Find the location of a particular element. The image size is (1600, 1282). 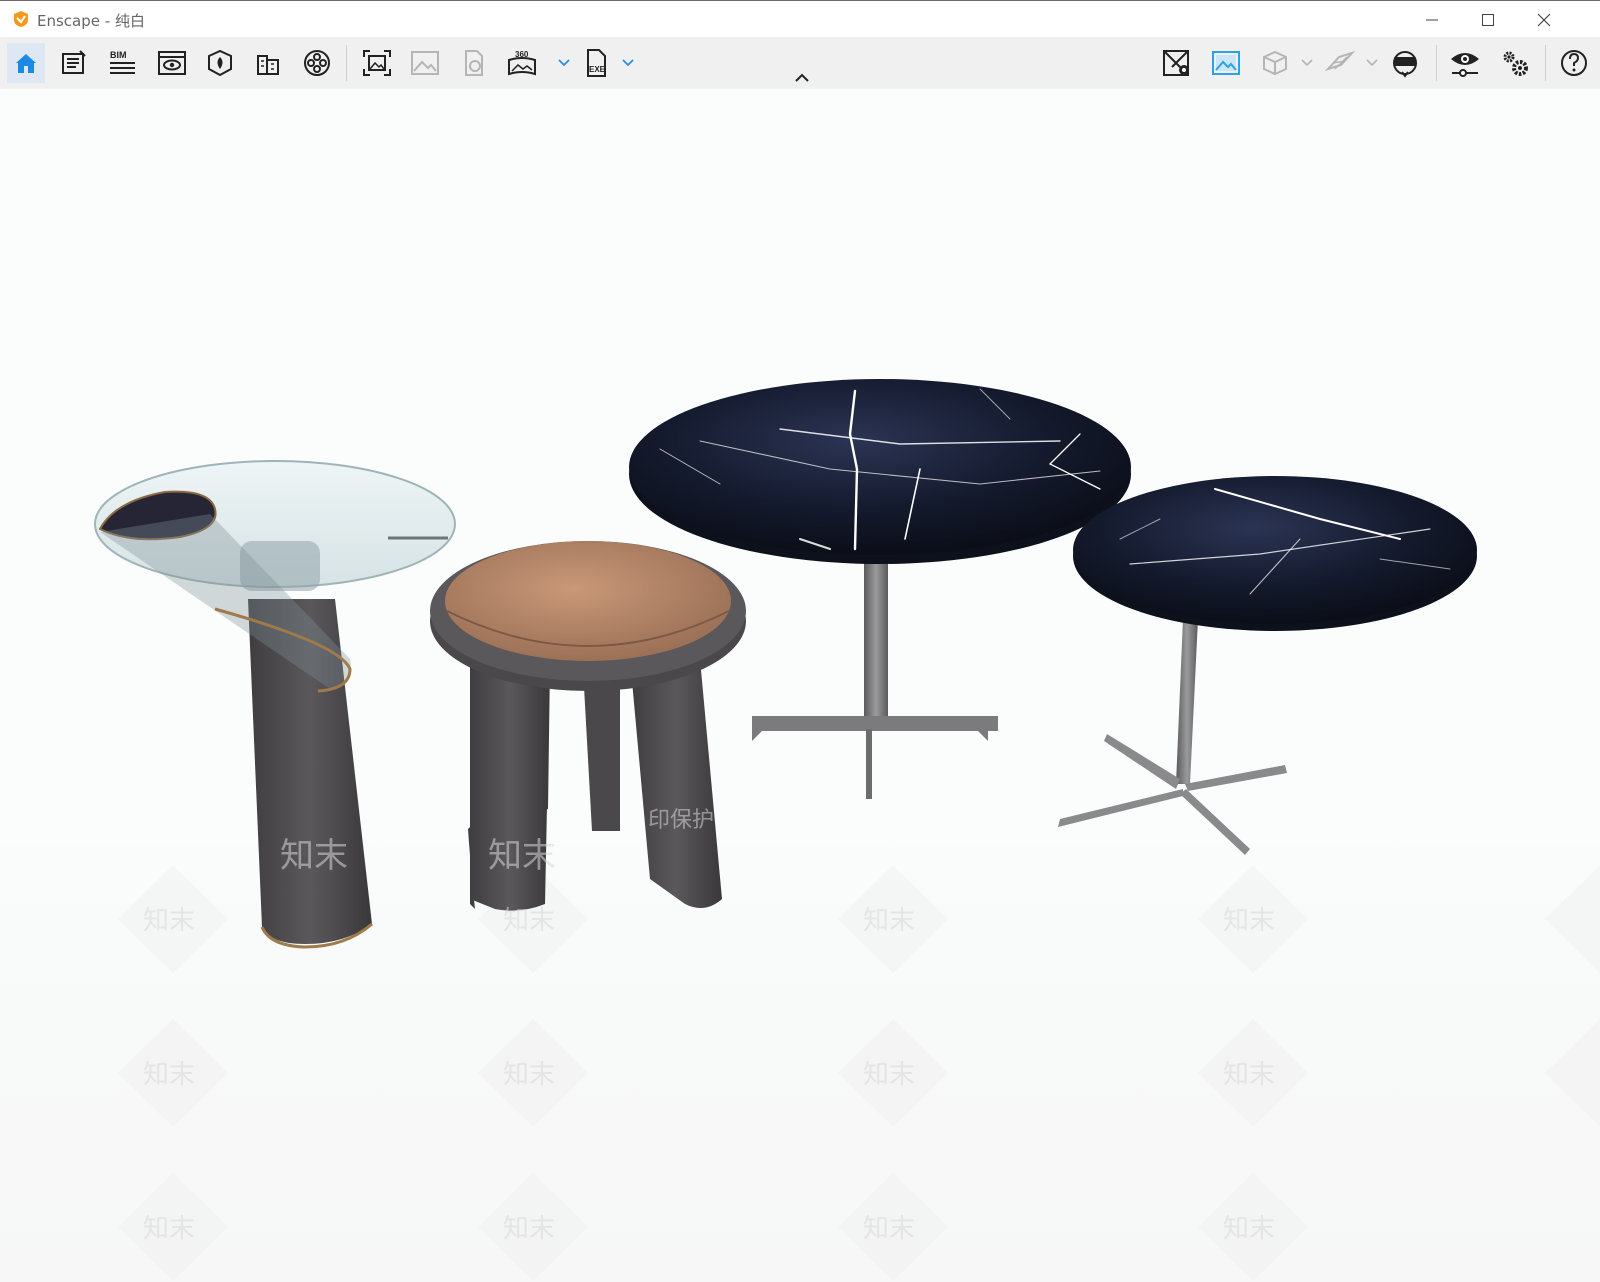

batch-render-button is located at coordinates (425, 63).